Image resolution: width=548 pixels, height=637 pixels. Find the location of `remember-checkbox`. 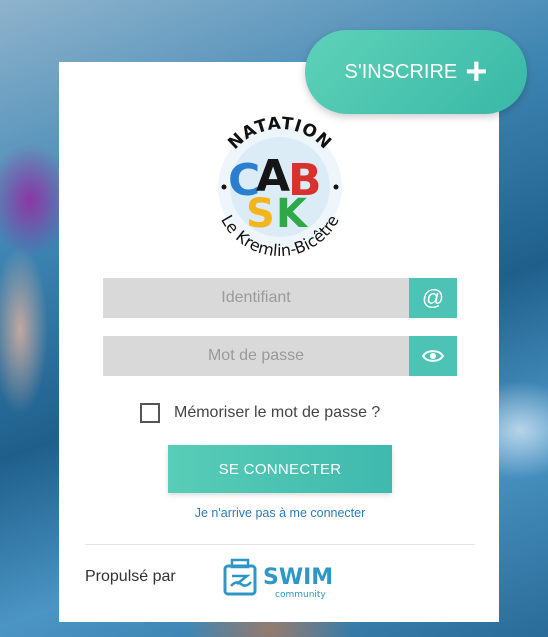

remember-checkbox is located at coordinates (150, 413).